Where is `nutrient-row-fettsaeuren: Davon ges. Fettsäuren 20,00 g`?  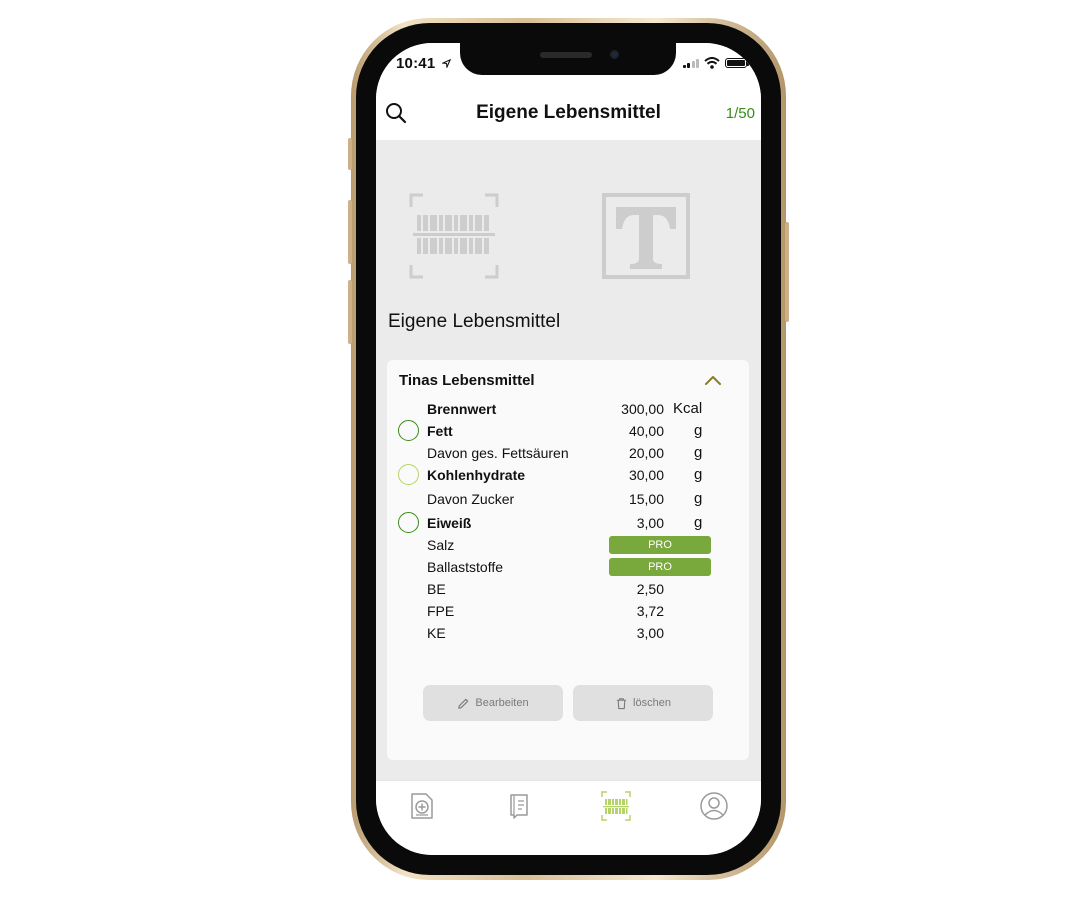 nutrient-row-fettsaeuren: Davon ges. Fettsäuren 20,00 g is located at coordinates (568, 453).